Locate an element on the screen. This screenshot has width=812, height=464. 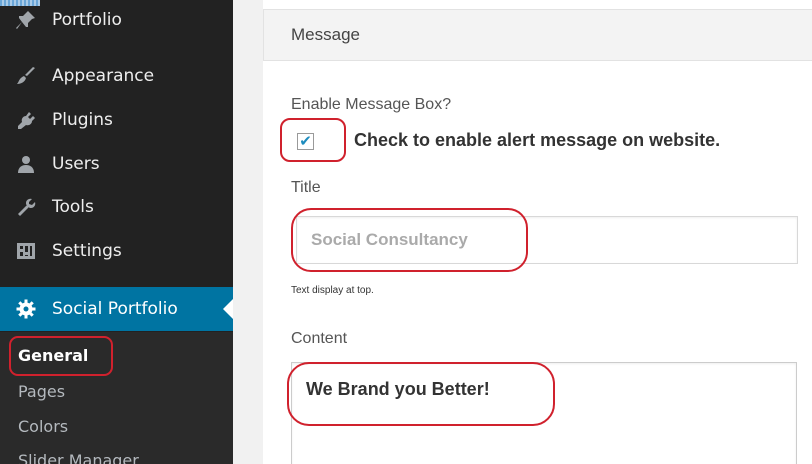
content-label: Content is located at coordinates (319, 338).